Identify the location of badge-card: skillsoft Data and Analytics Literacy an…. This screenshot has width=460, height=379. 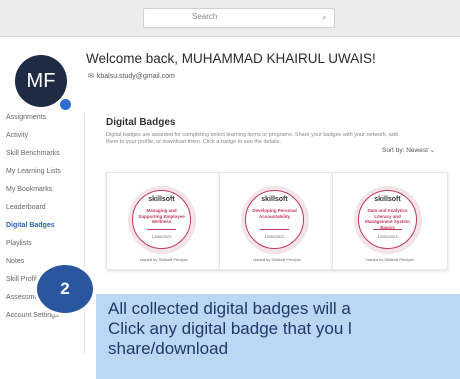
(390, 221).